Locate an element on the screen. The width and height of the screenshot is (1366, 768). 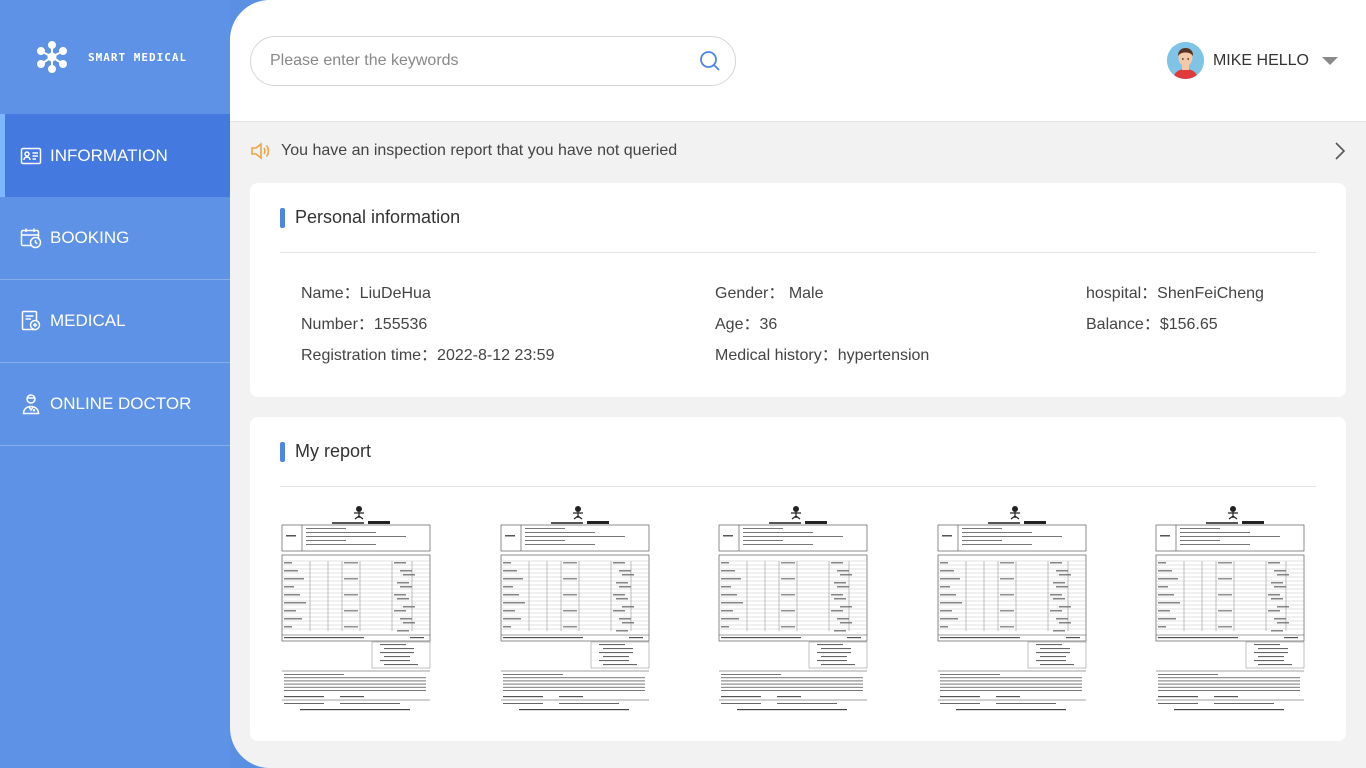
sidebar-item-booking: BOOKING is located at coordinates (115, 238).